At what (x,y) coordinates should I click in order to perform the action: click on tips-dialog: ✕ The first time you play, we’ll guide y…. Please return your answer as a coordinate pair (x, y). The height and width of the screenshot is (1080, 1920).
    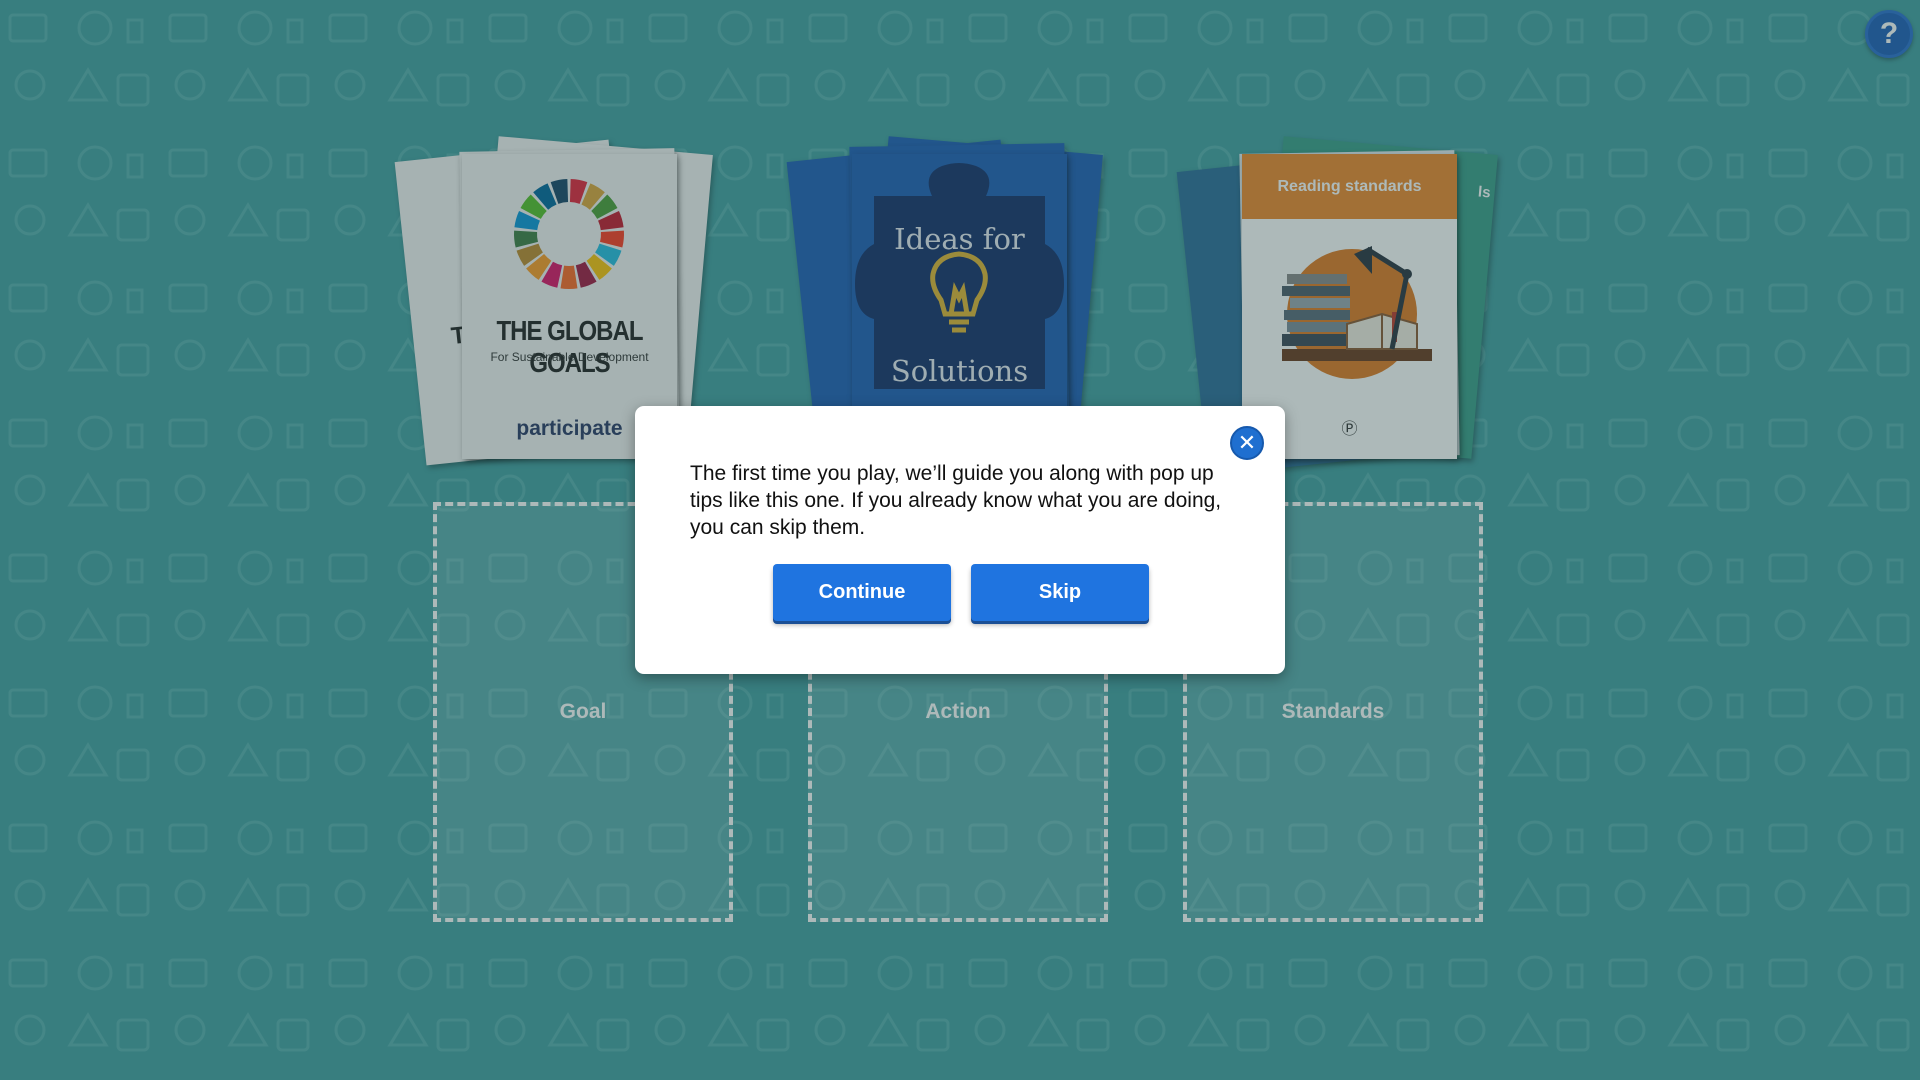
    Looking at the image, I should click on (960, 540).